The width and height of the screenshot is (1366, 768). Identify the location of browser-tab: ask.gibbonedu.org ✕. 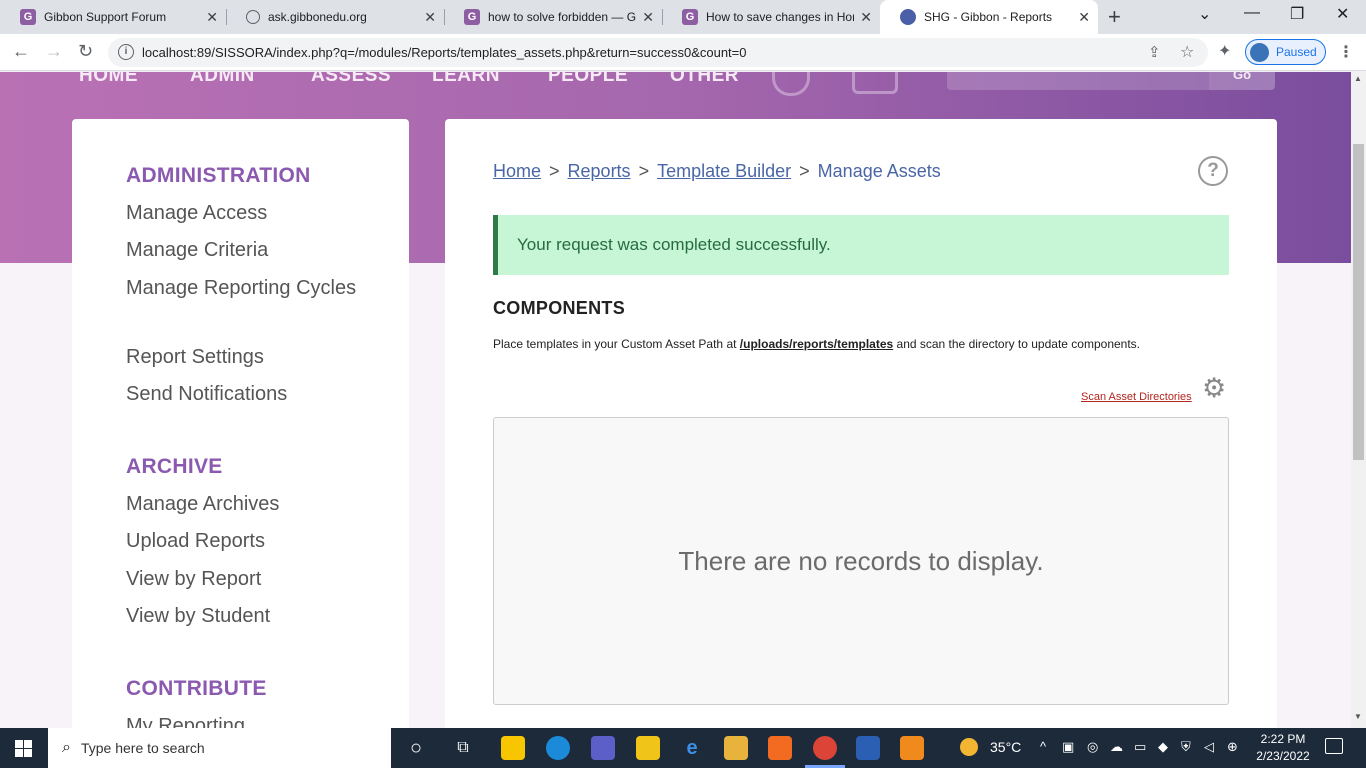
(335, 17).